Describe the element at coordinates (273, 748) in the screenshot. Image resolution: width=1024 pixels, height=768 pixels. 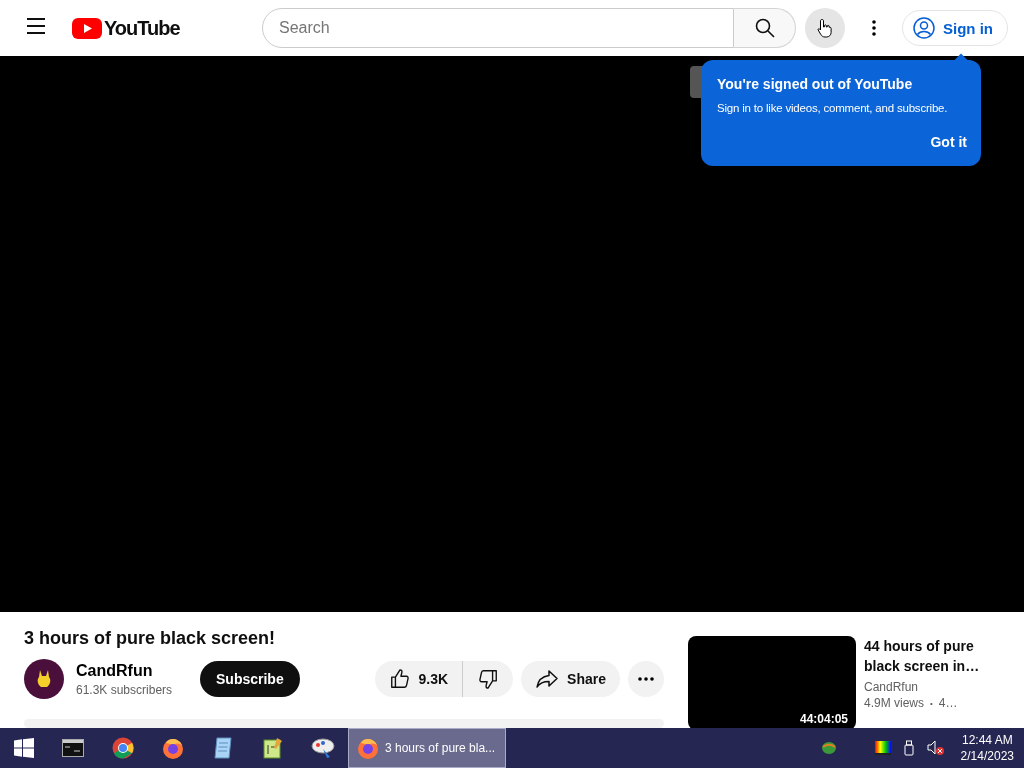
I see `document-icon` at that location.